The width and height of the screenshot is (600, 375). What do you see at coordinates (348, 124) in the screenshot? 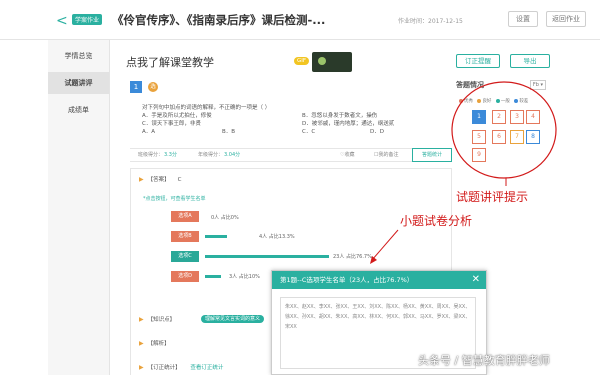
I see `option-right-2: D．被邻戚，瑾内地厚；通达，纲送贰` at bounding box center [348, 124].